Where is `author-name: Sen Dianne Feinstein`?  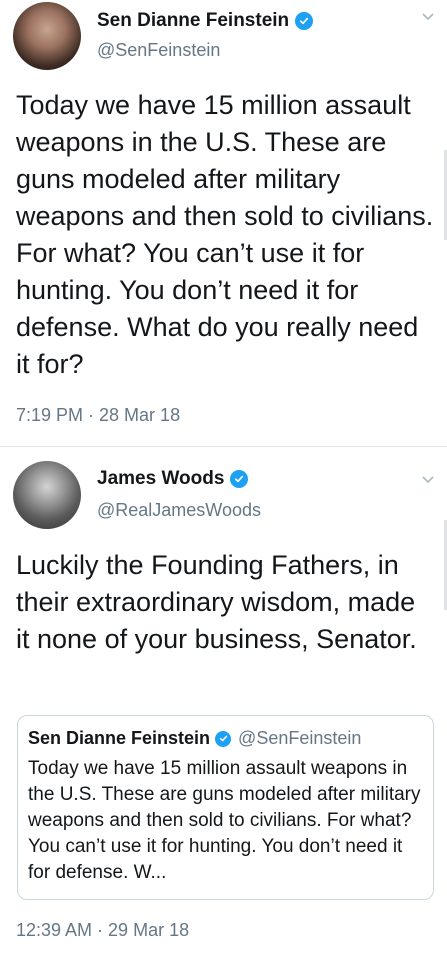 author-name: Sen Dianne Feinstein is located at coordinates (193, 21).